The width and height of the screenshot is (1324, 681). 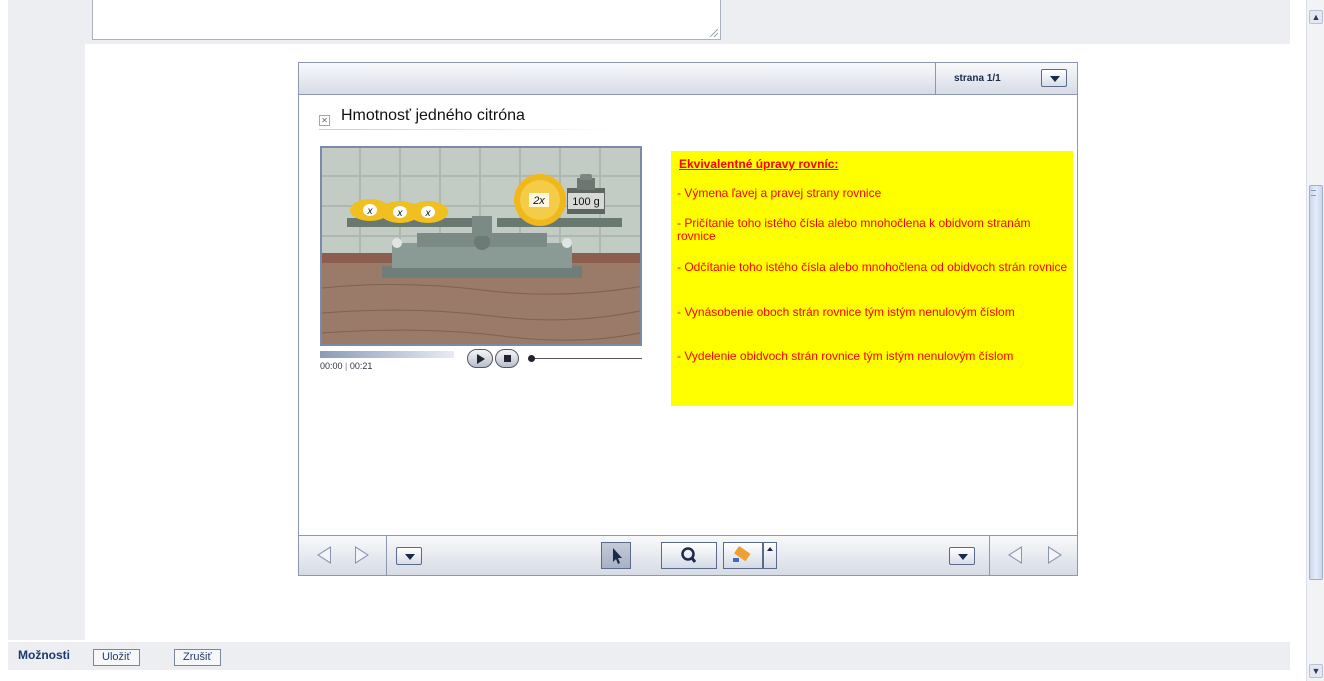 I want to click on caret-up-icon, so click(x=770, y=549).